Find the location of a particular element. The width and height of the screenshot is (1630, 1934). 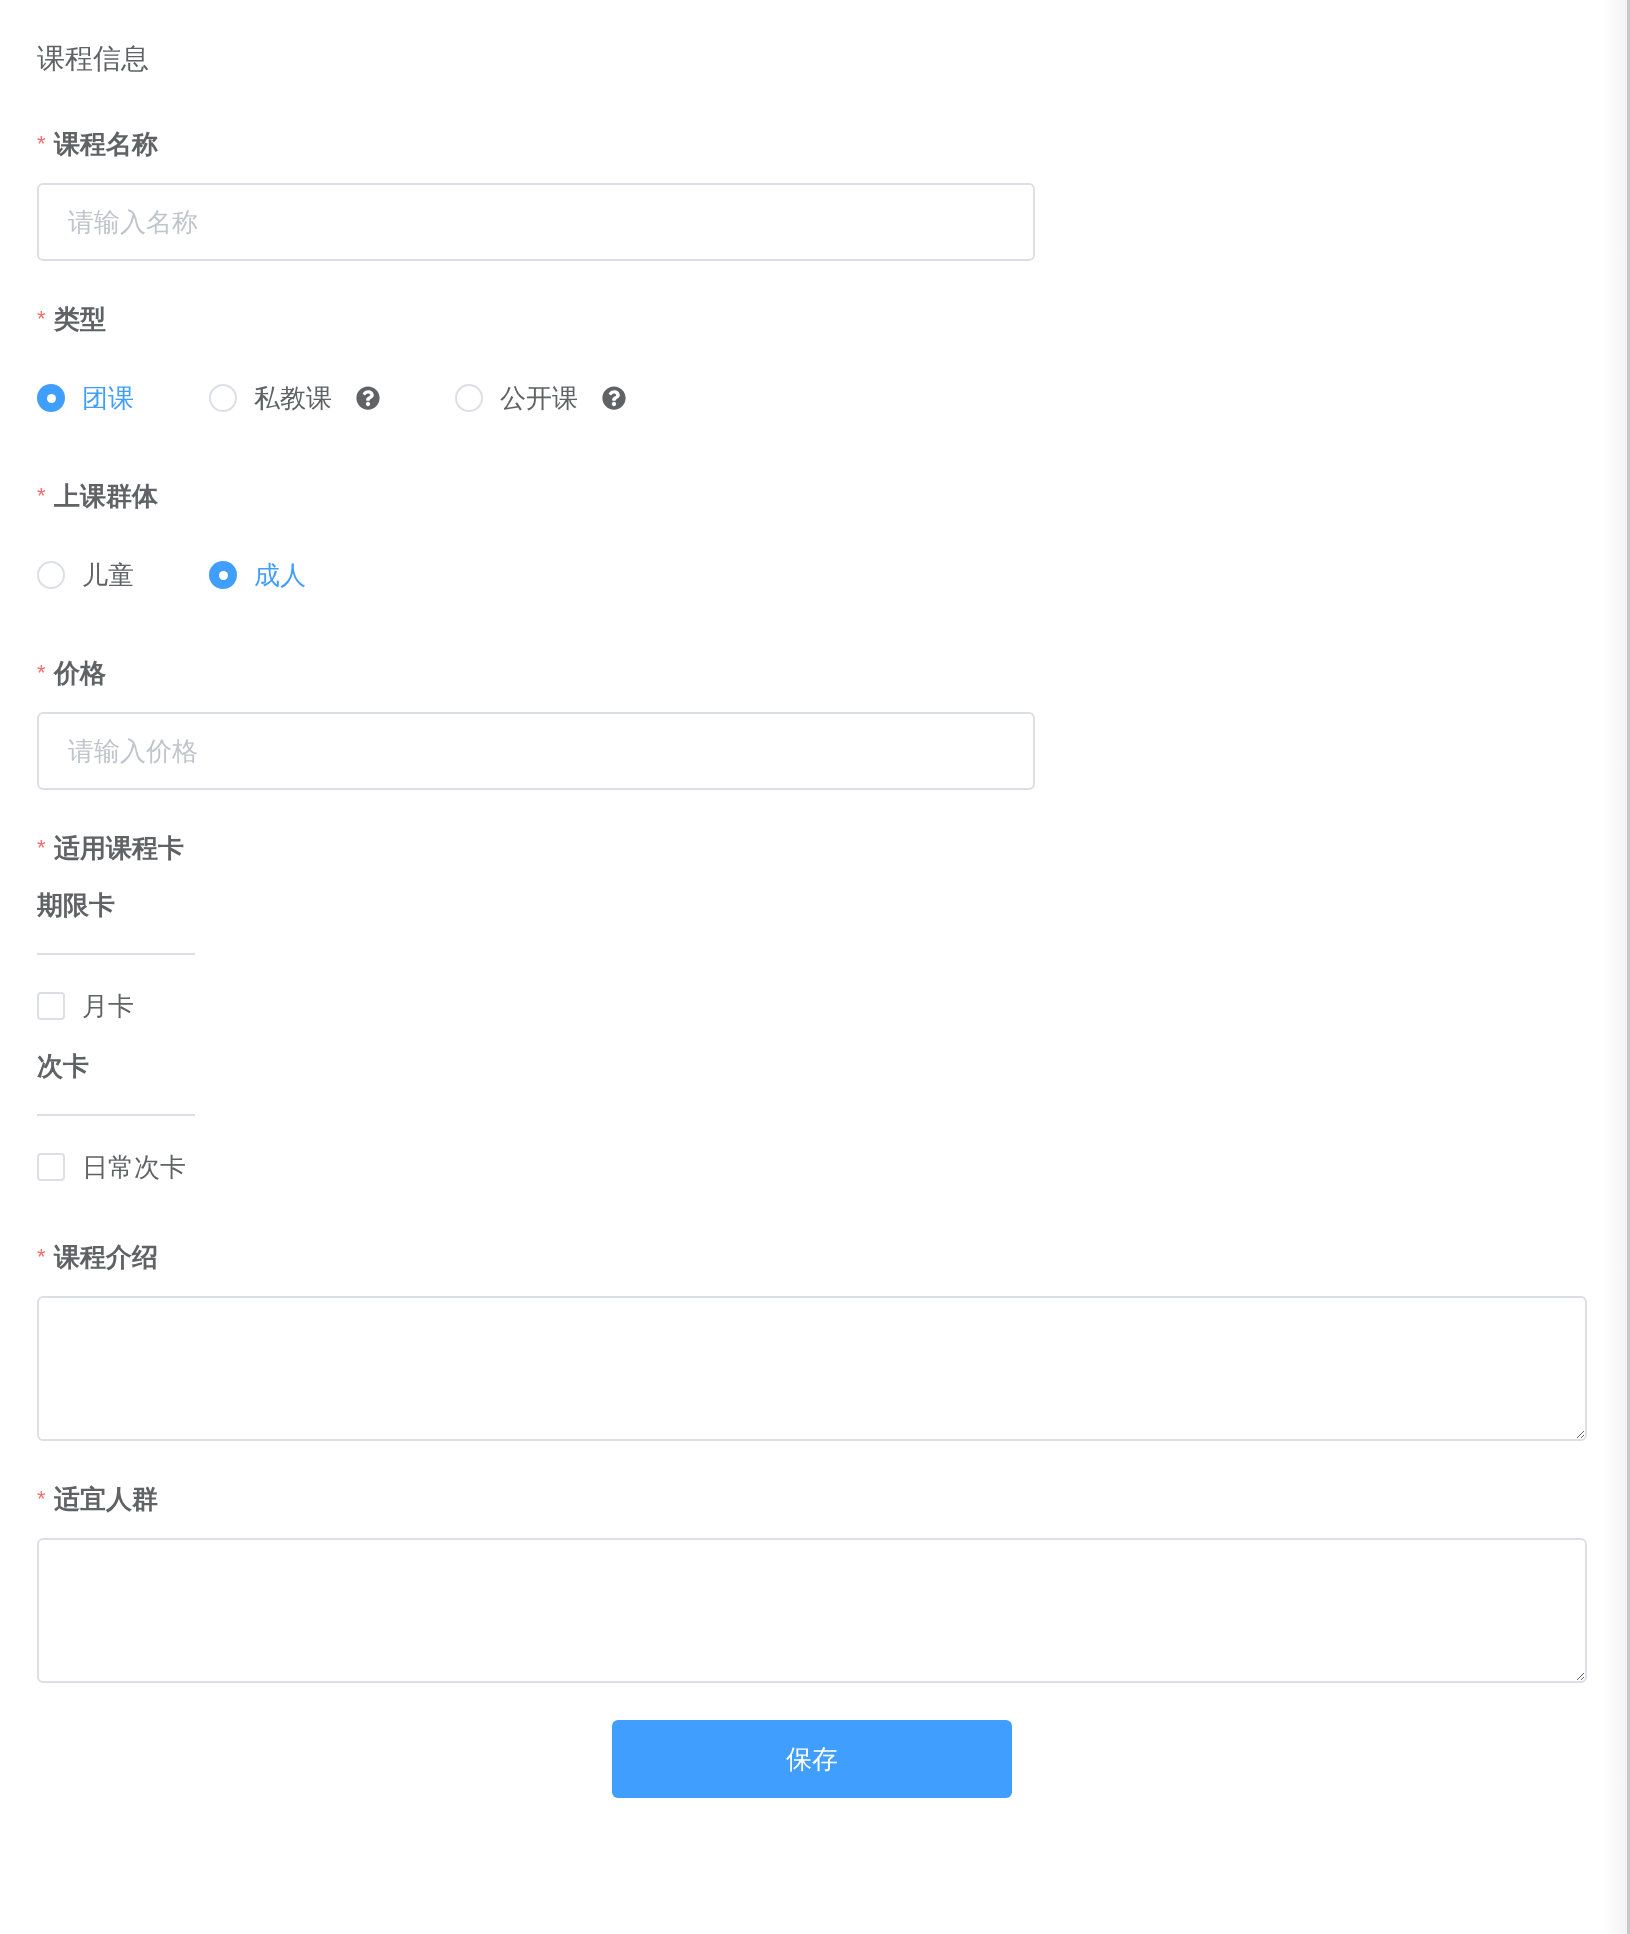

card-group-title: 次卡 is located at coordinates (63, 1066).